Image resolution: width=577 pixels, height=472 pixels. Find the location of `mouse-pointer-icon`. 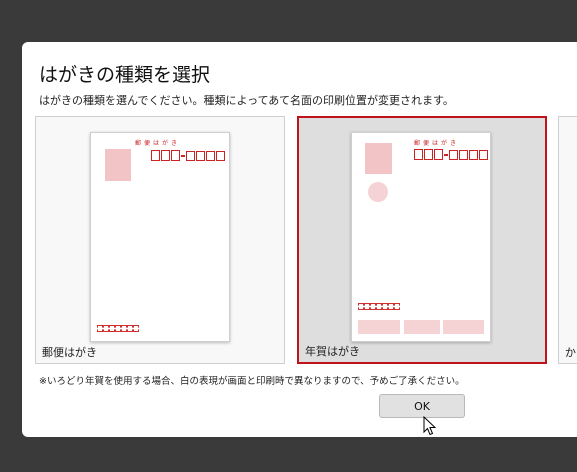

mouse-pointer-icon is located at coordinates (430, 426).